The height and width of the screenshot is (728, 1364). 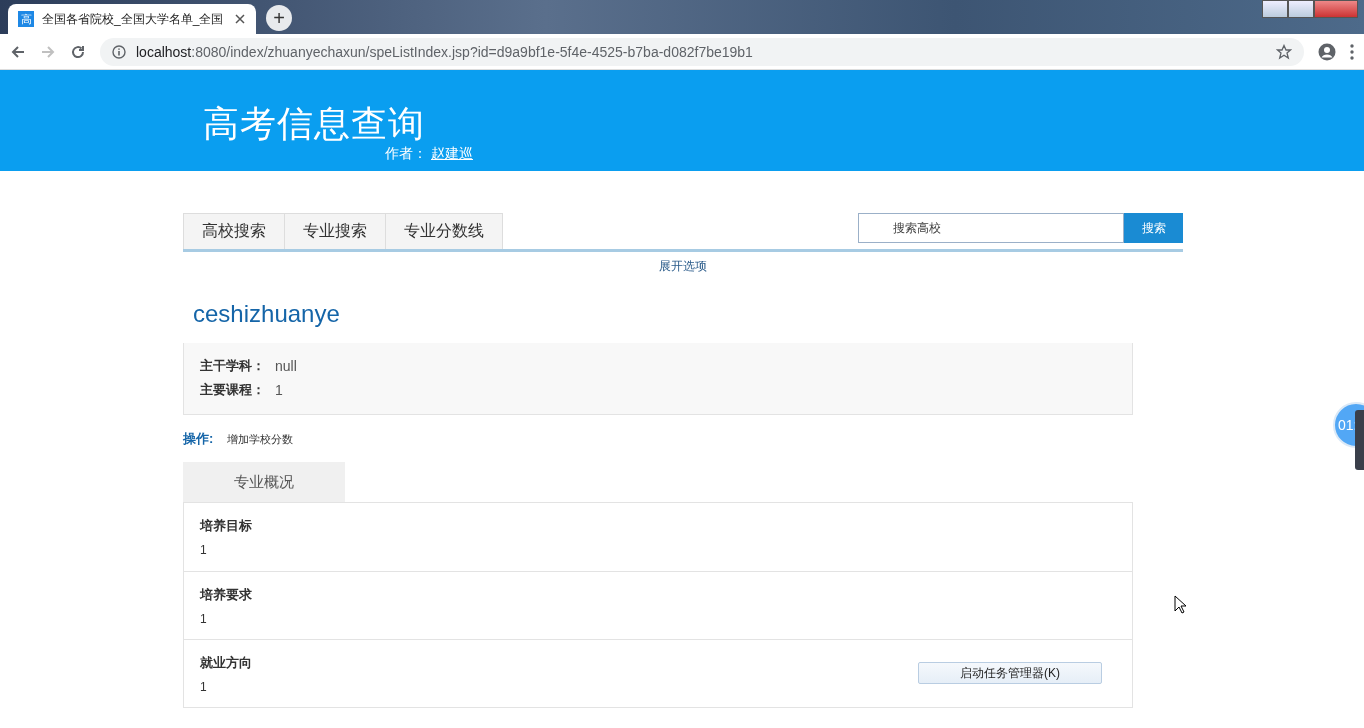 I want to click on new-tab-button: +, so click(x=279, y=18).